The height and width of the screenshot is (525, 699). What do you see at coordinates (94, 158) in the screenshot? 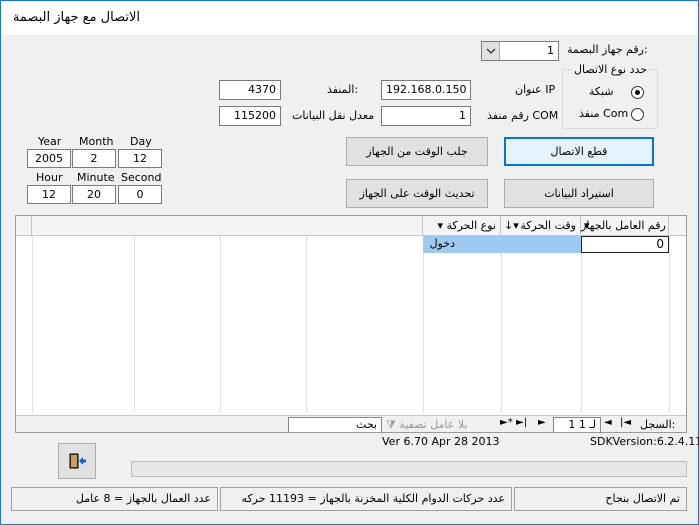
I see `month-input: 2` at bounding box center [94, 158].